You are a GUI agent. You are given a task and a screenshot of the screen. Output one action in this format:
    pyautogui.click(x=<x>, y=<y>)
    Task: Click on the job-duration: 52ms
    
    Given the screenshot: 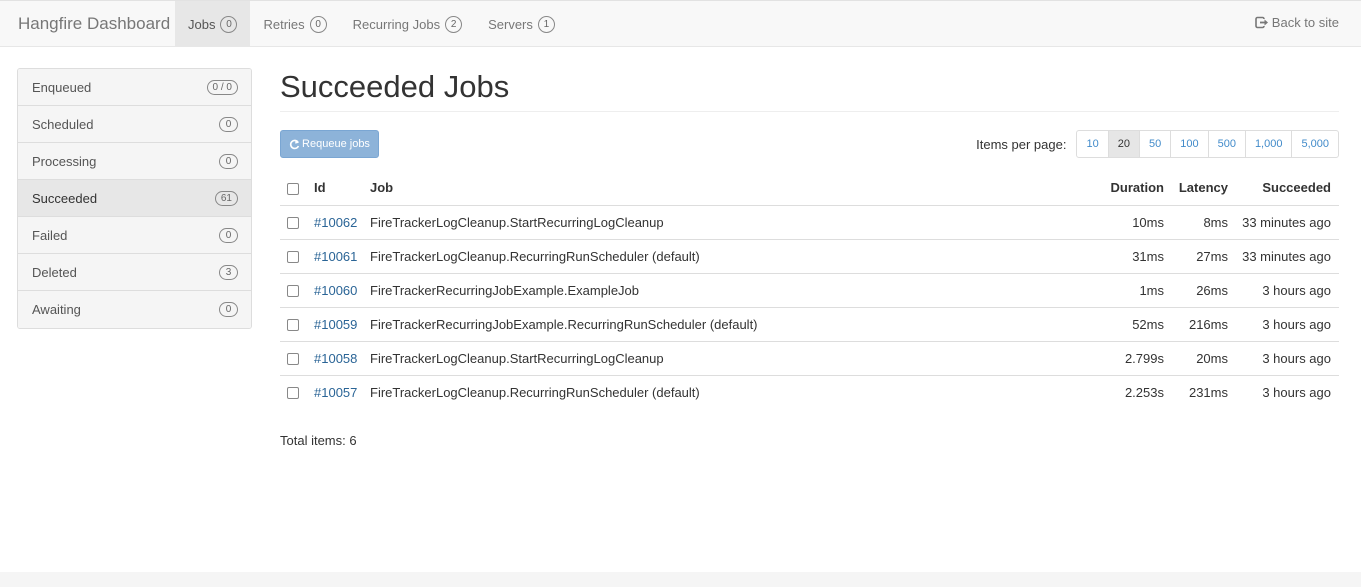 What is the action you would take?
    pyautogui.click(x=1112, y=324)
    